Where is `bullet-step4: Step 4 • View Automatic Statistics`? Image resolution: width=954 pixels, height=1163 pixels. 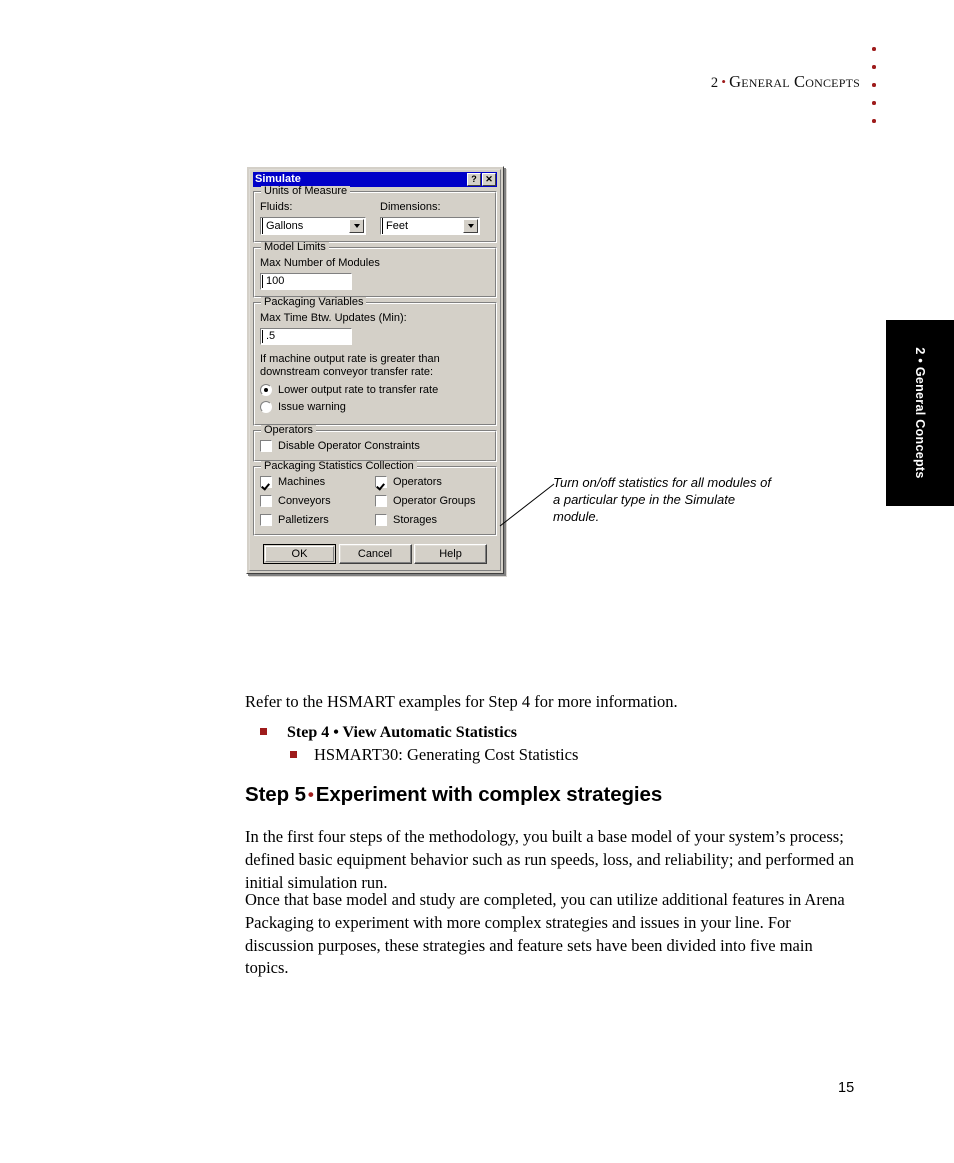 bullet-step4: Step 4 • View Automatic Statistics is located at coordinates (552, 733).